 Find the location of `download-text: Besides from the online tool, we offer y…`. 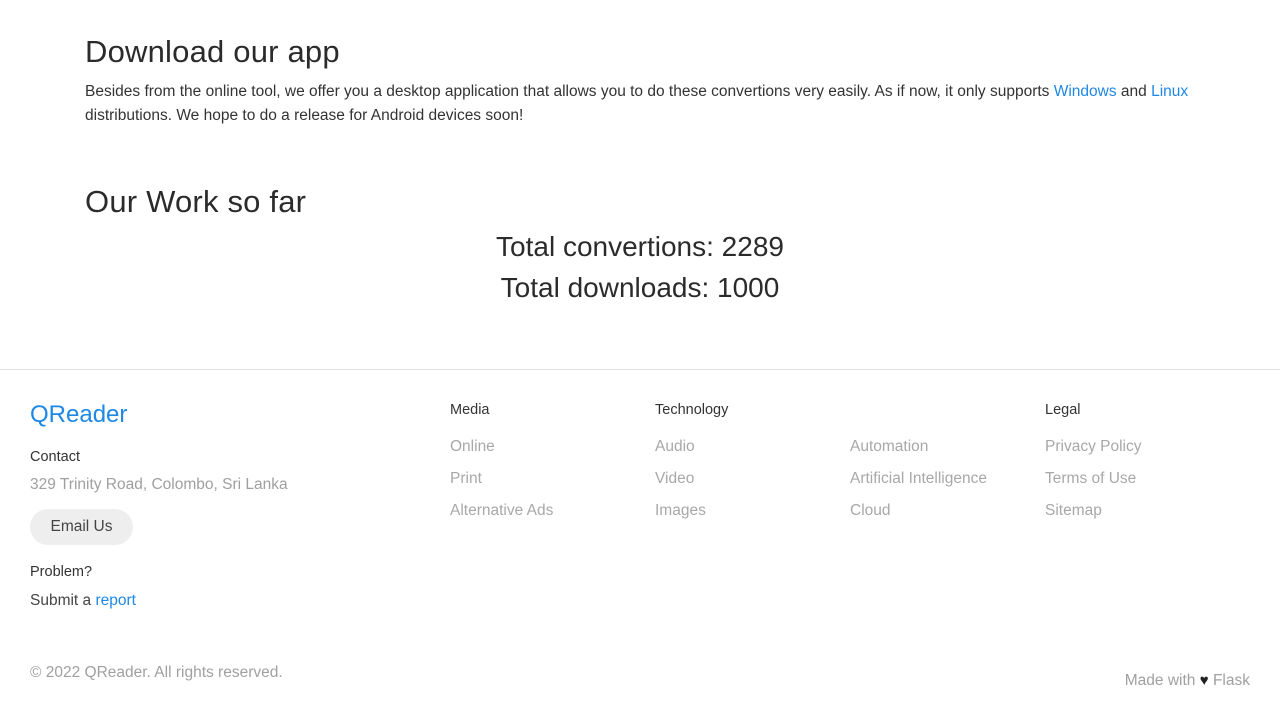

download-text: Besides from the online tool, we offer y… is located at coordinates (569, 91).